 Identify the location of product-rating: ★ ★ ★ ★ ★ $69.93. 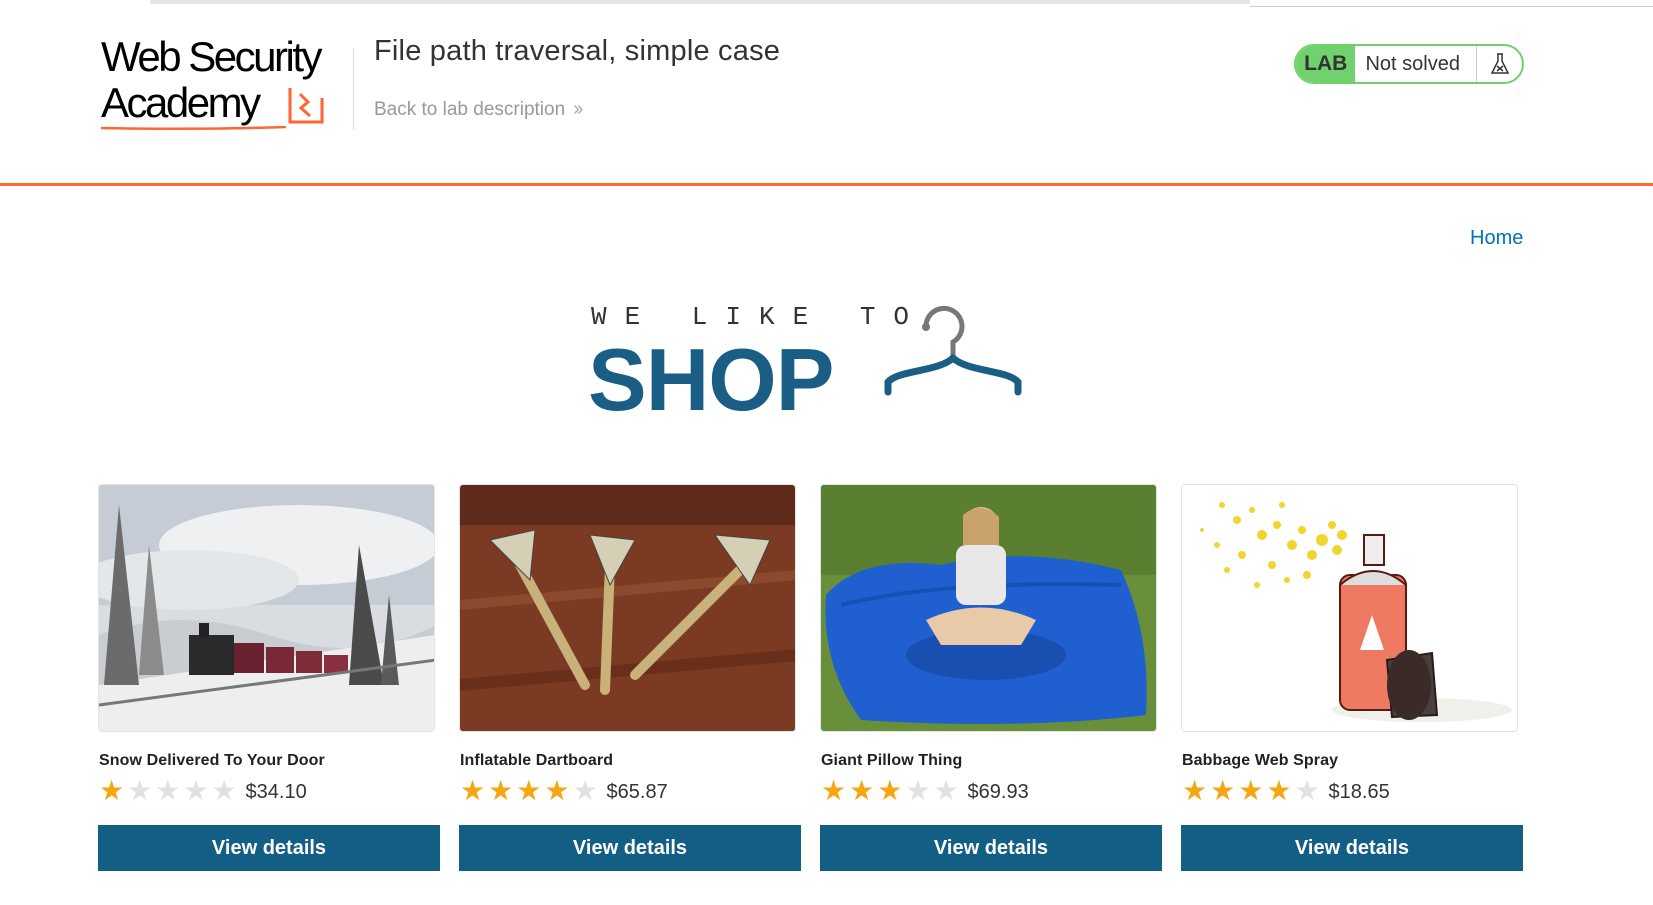
(925, 791).